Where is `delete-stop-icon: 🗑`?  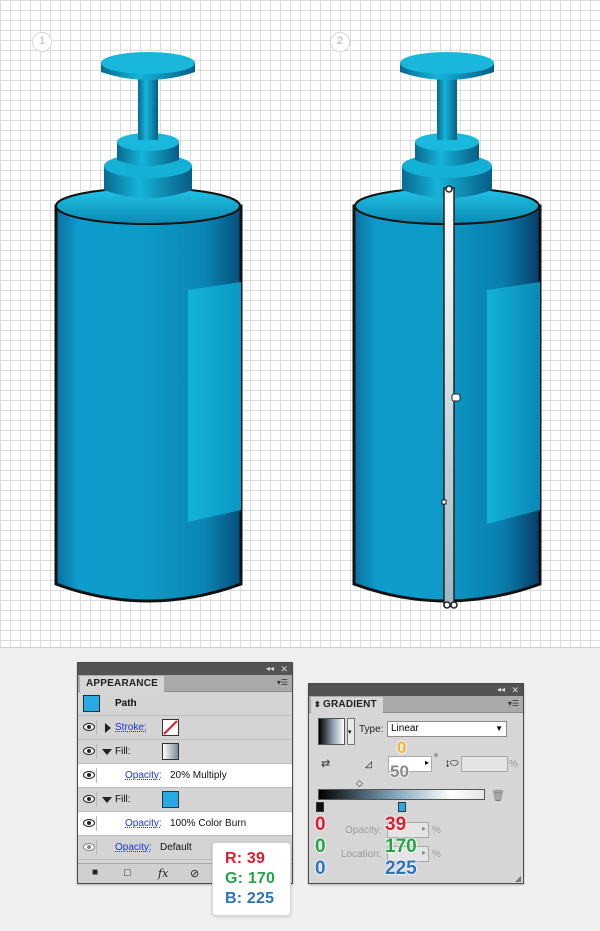
delete-stop-icon: 🗑 is located at coordinates (498, 795).